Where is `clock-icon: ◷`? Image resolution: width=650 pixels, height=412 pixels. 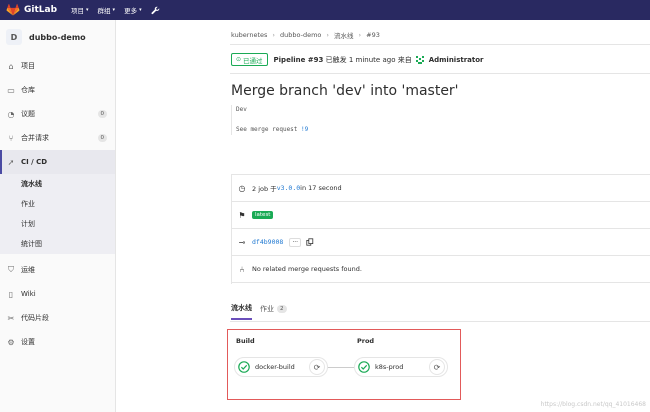
clock-icon: ◷ is located at coordinates (242, 188).